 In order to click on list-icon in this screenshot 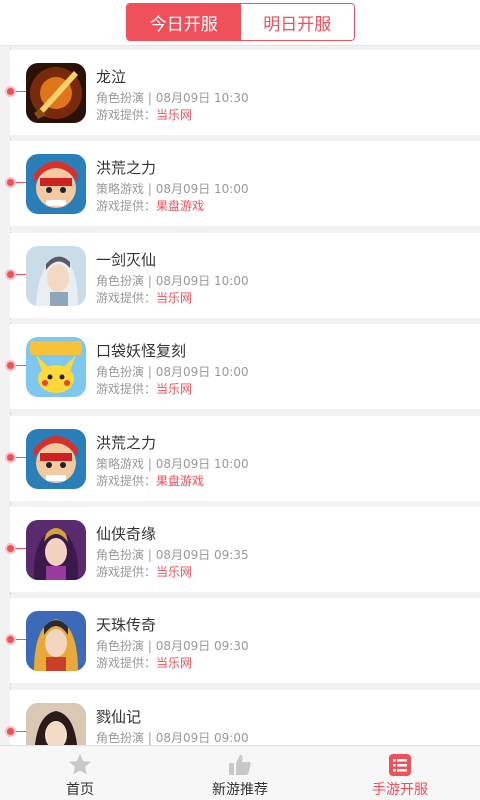, I will do `click(400, 765)`.